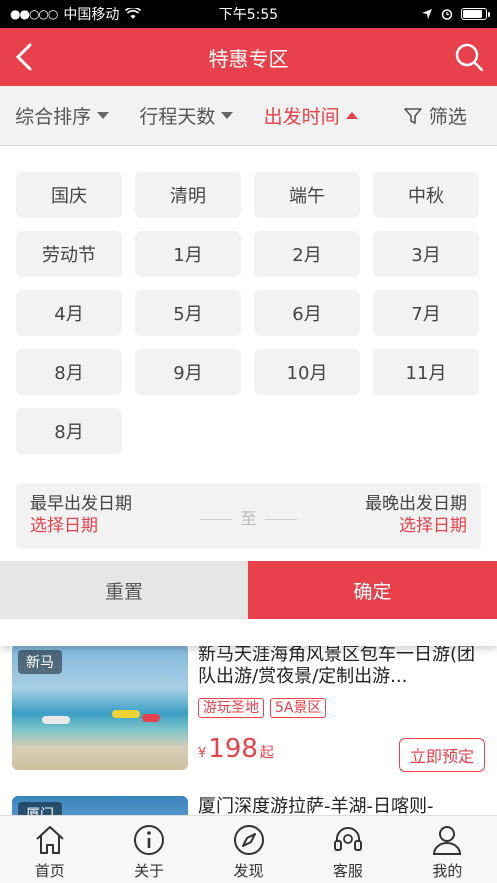 The image size is (497, 883). What do you see at coordinates (416, 526) in the screenshot?
I see `latest-date-value: 选择日期` at bounding box center [416, 526].